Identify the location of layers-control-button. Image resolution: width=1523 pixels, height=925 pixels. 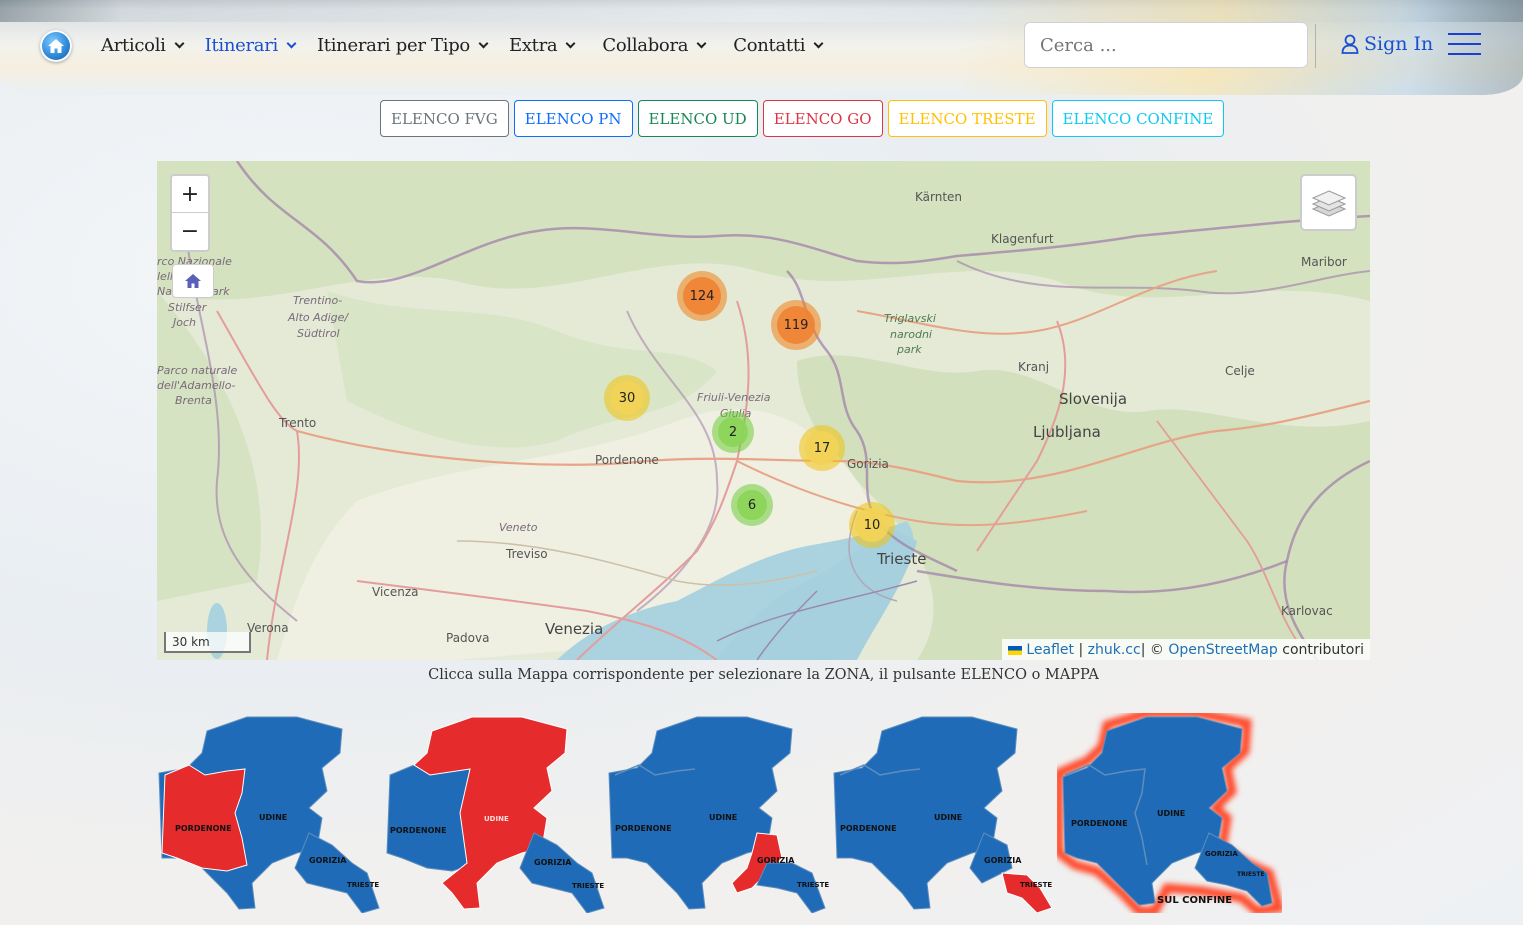
(1328, 202).